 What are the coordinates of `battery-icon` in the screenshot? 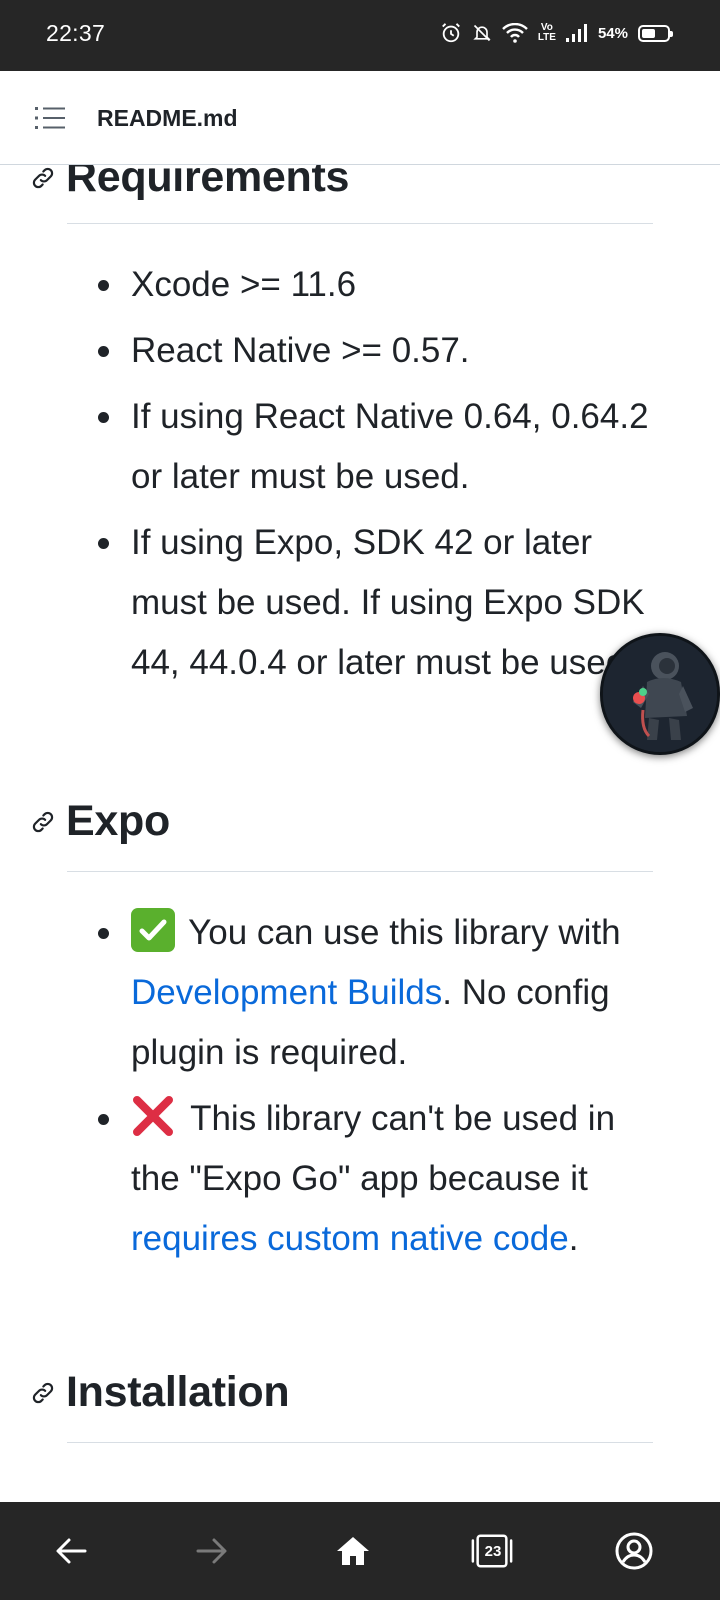 It's located at (655, 33).